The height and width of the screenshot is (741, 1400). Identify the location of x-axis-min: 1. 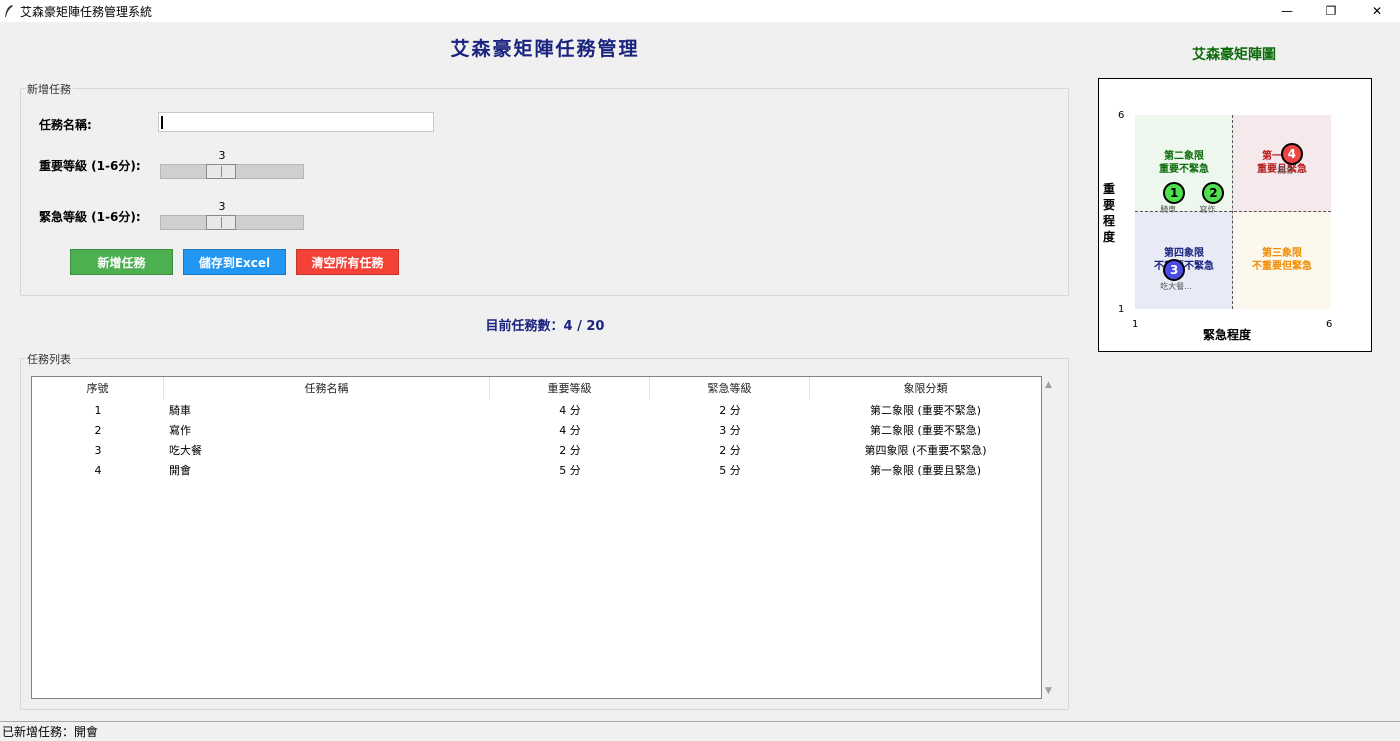
(1135, 324).